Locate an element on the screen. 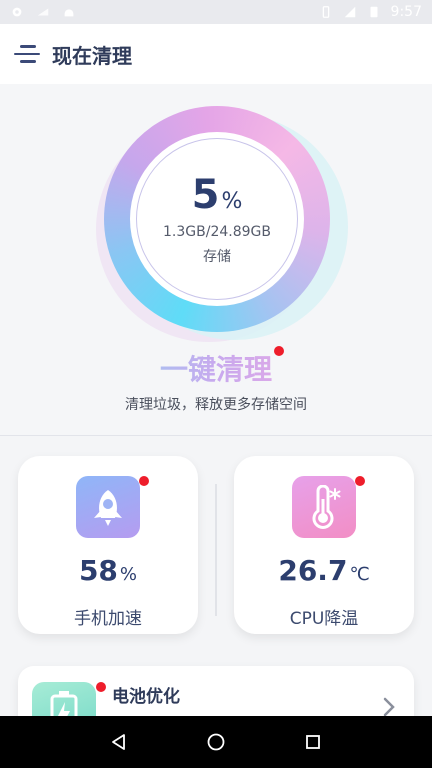 Image resolution: width=432 pixels, height=768 pixels. status-bar: 9:57 is located at coordinates (216, 12).